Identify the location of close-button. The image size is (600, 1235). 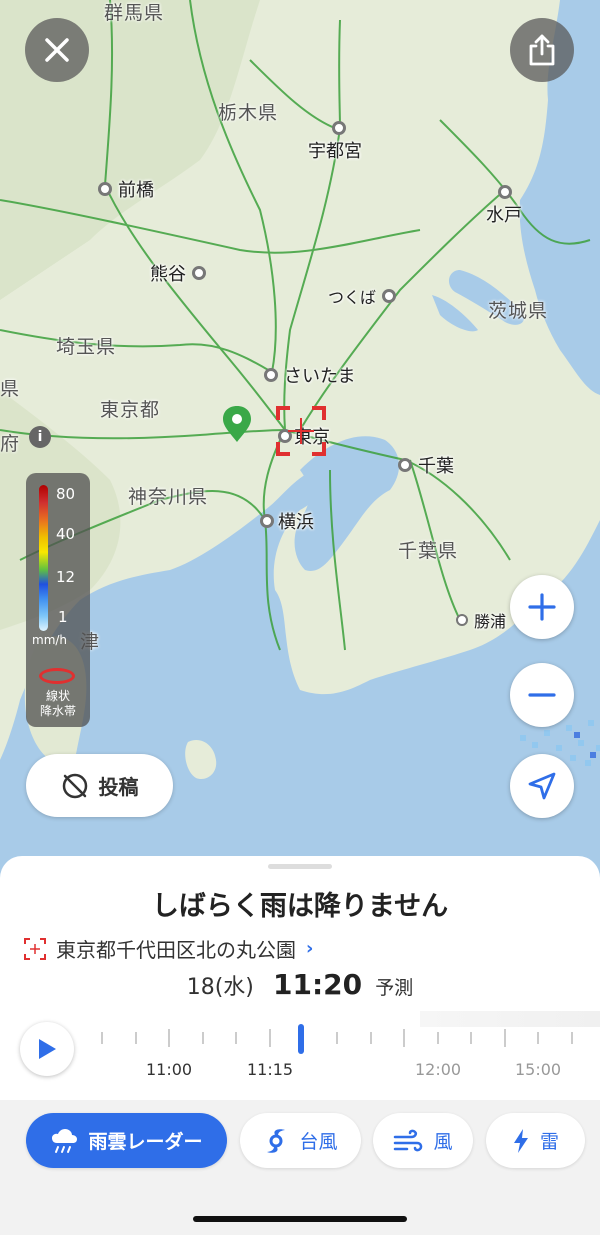
(57, 50).